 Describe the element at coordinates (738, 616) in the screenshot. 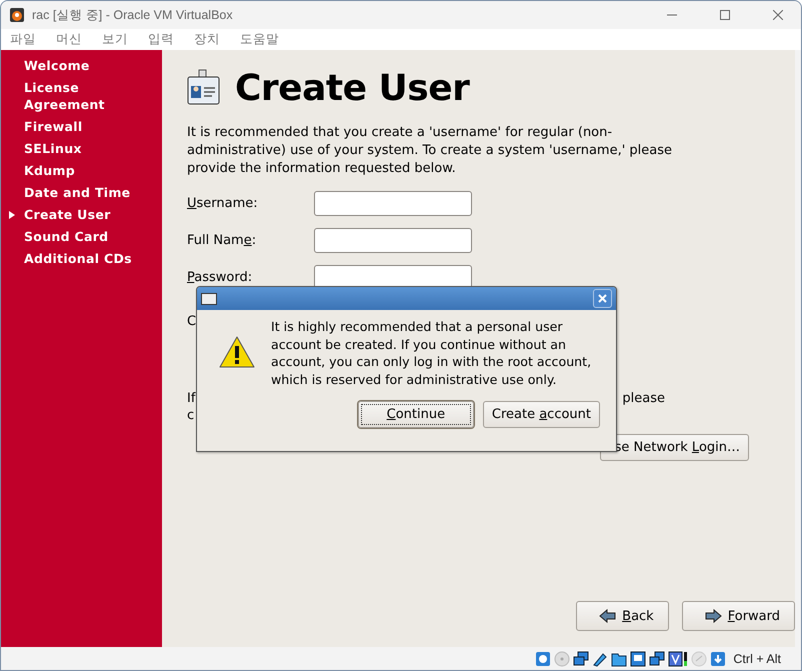

I see `forward-button: Forward` at that location.